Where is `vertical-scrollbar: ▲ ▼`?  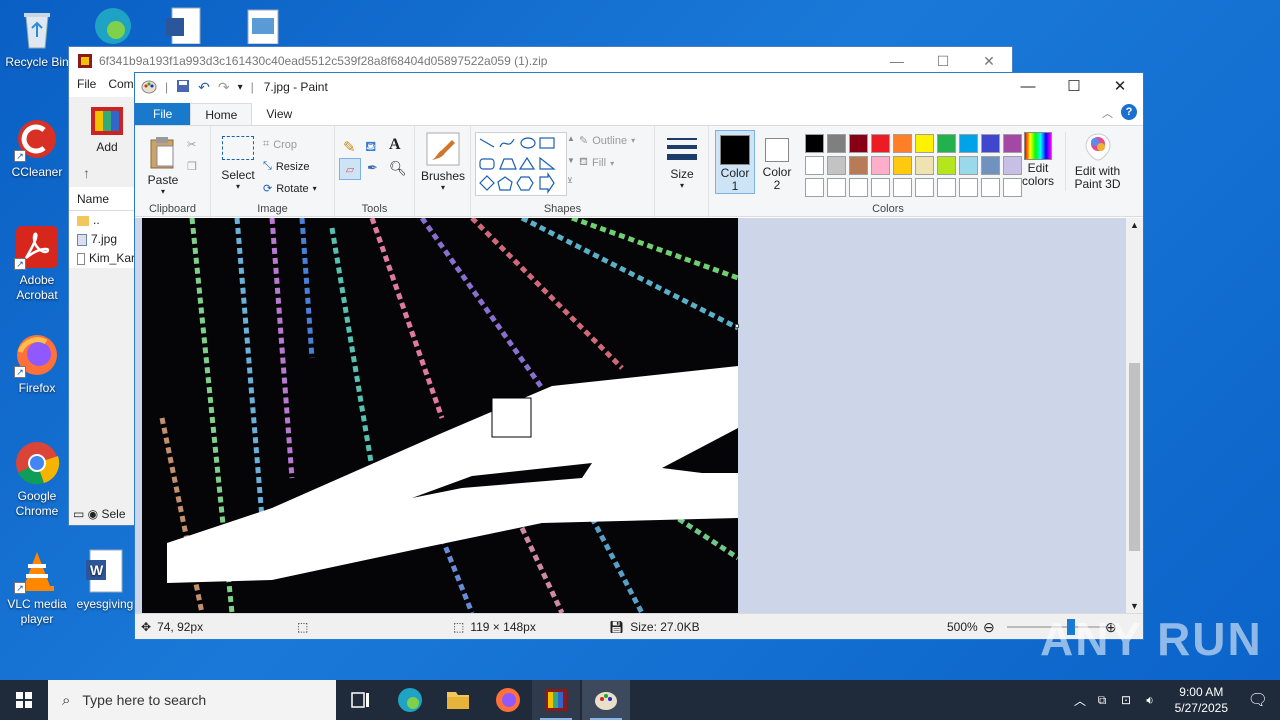
vertical-scrollbar: ▲ ▼ is located at coordinates (1134, 415).